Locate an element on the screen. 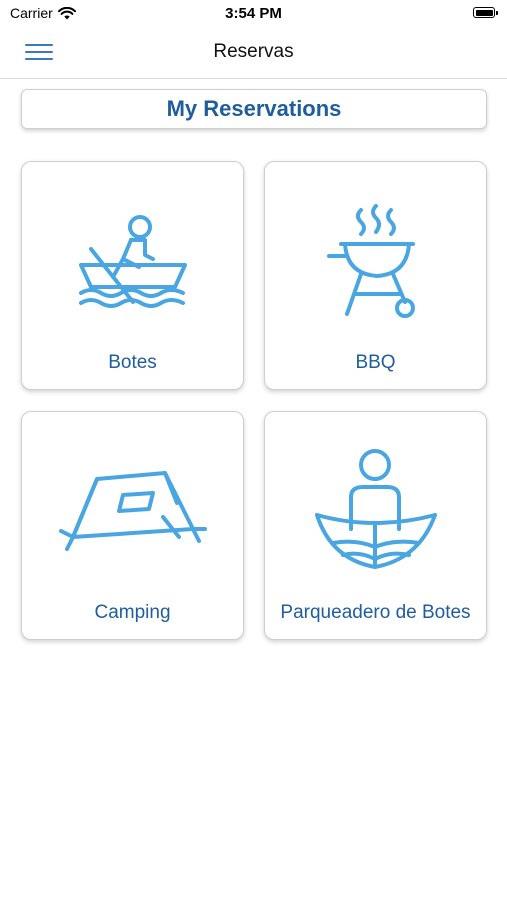 The width and height of the screenshot is (507, 900). status-time: 3:54 PM is located at coordinates (253, 13).